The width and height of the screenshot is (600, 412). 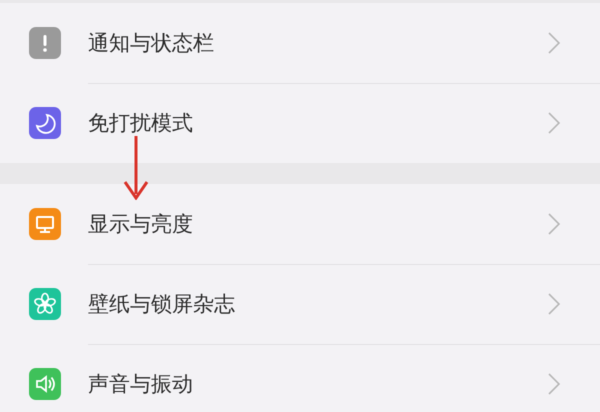 What do you see at coordinates (141, 224) in the screenshot?
I see `item-label: 显示与亮度` at bounding box center [141, 224].